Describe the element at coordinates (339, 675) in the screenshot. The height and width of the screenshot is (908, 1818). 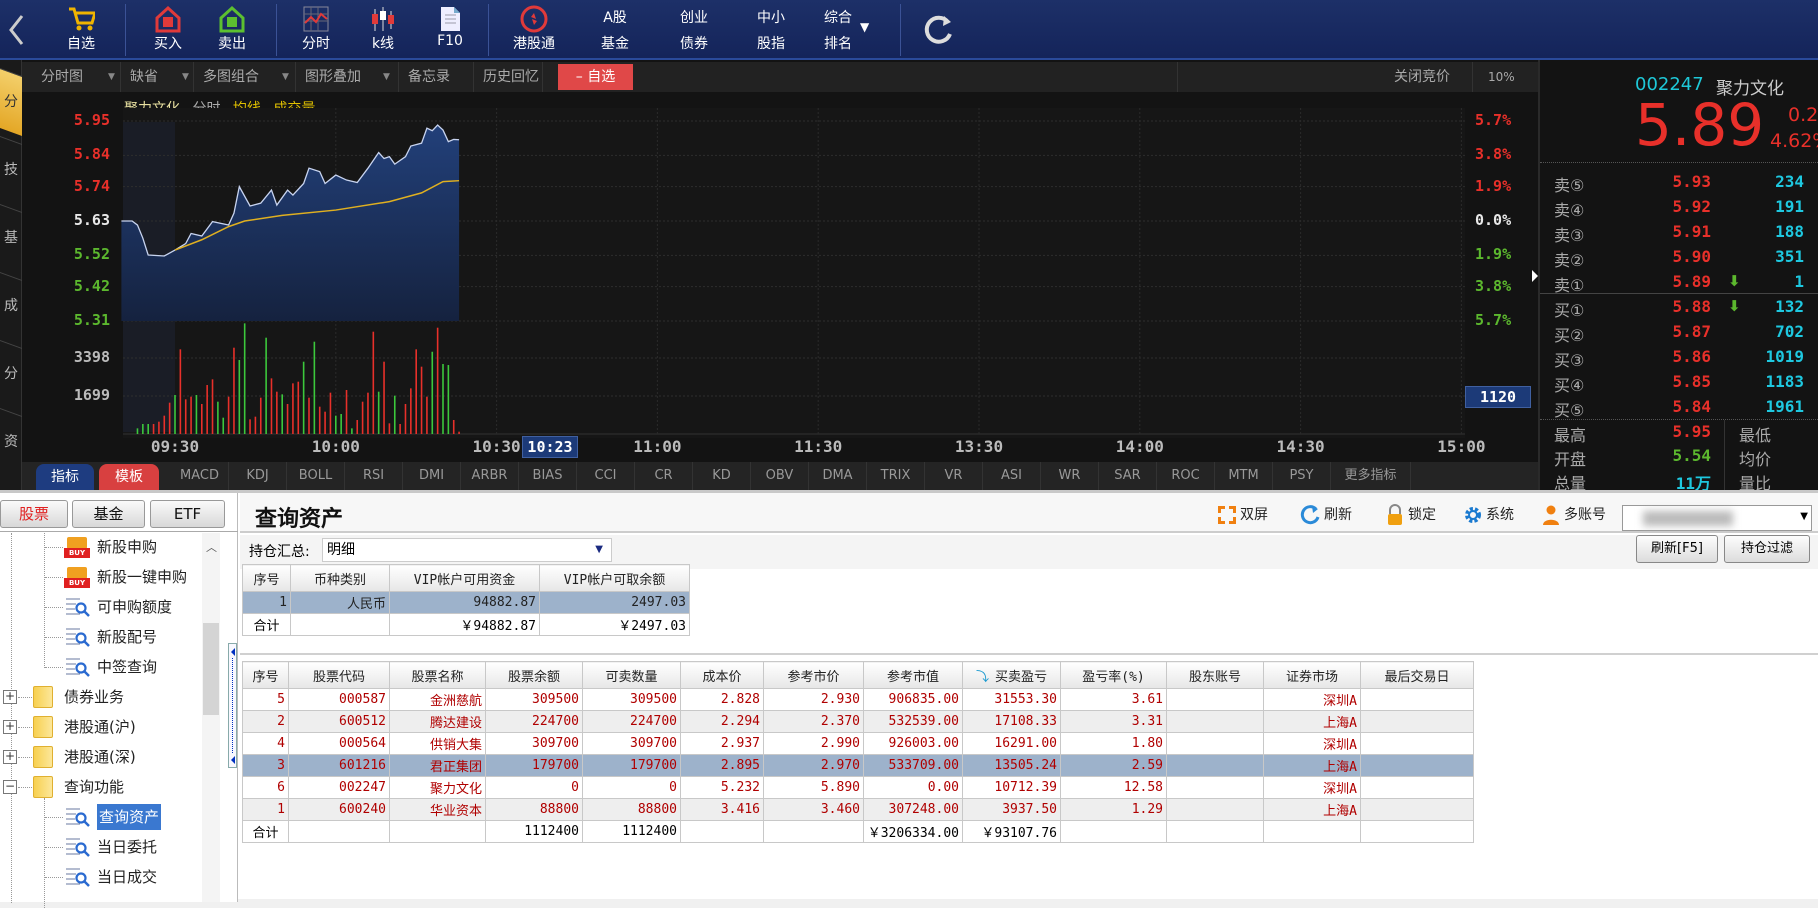
I see `column-header: 股票代码` at that location.